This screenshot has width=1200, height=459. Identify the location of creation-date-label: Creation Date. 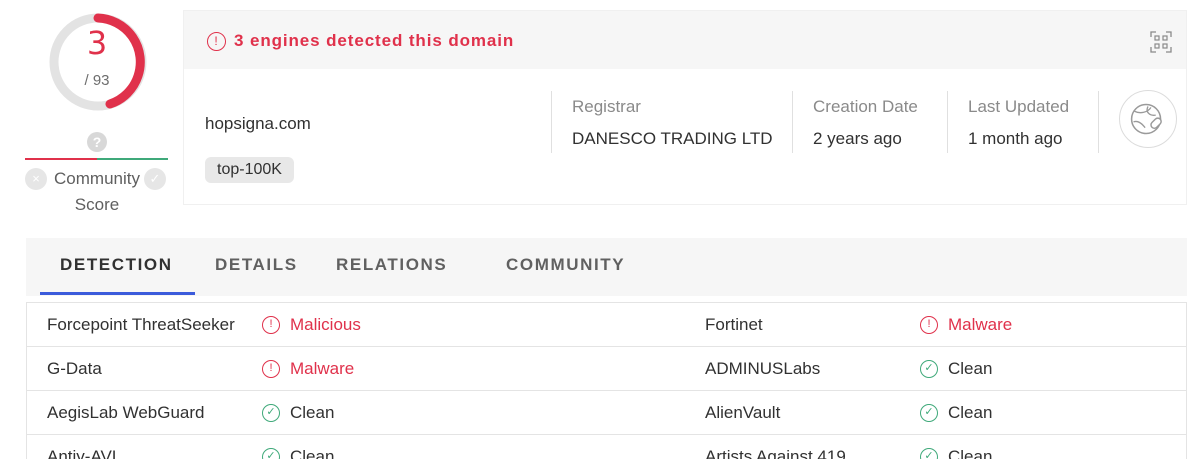
(865, 106).